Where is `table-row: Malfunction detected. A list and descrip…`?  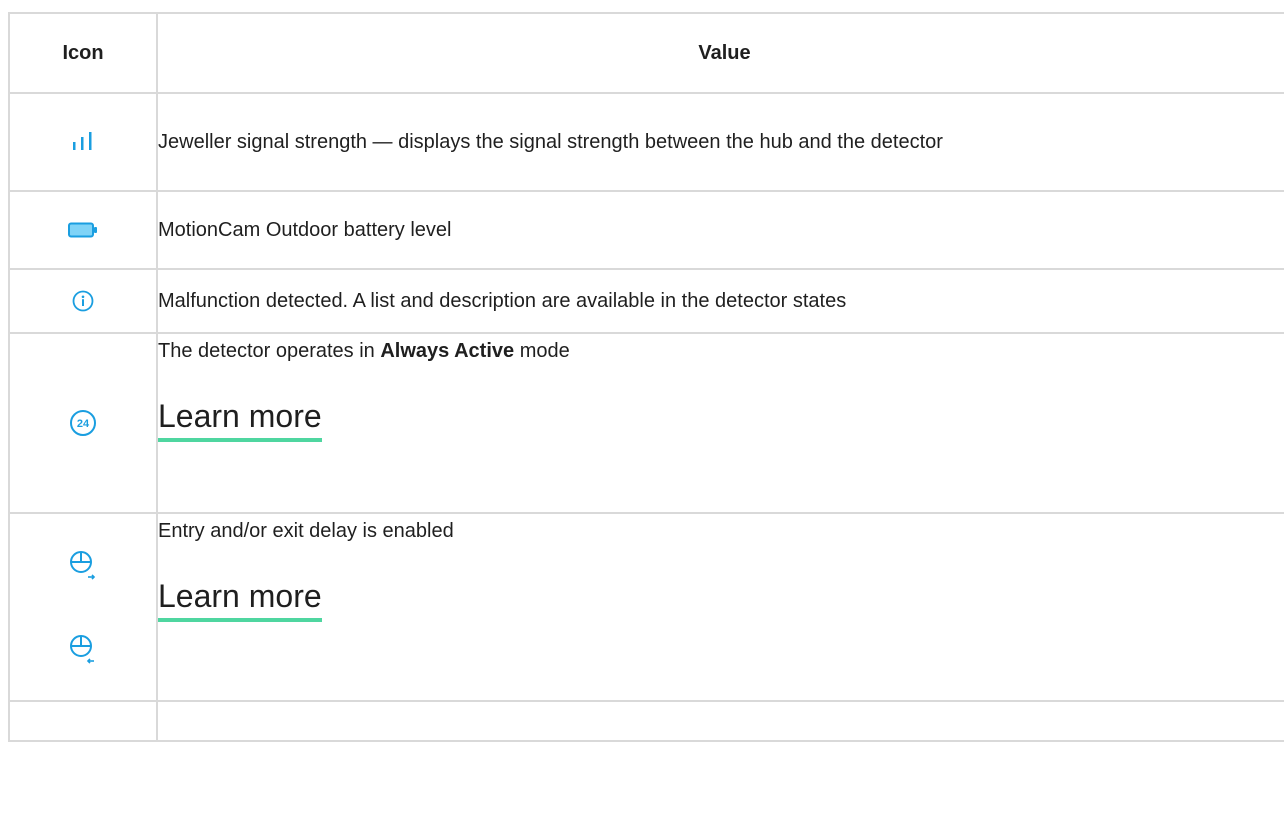 table-row: Malfunction detected. A list and descrip… is located at coordinates (646, 301).